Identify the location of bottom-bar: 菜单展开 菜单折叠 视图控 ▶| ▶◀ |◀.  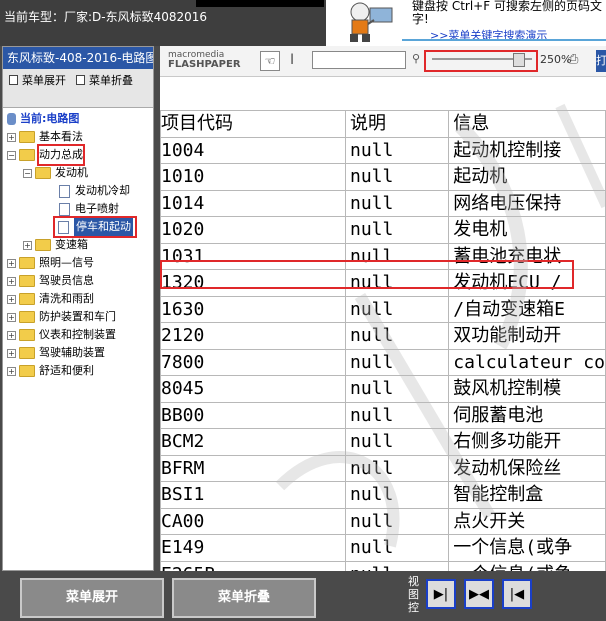
(303, 596).